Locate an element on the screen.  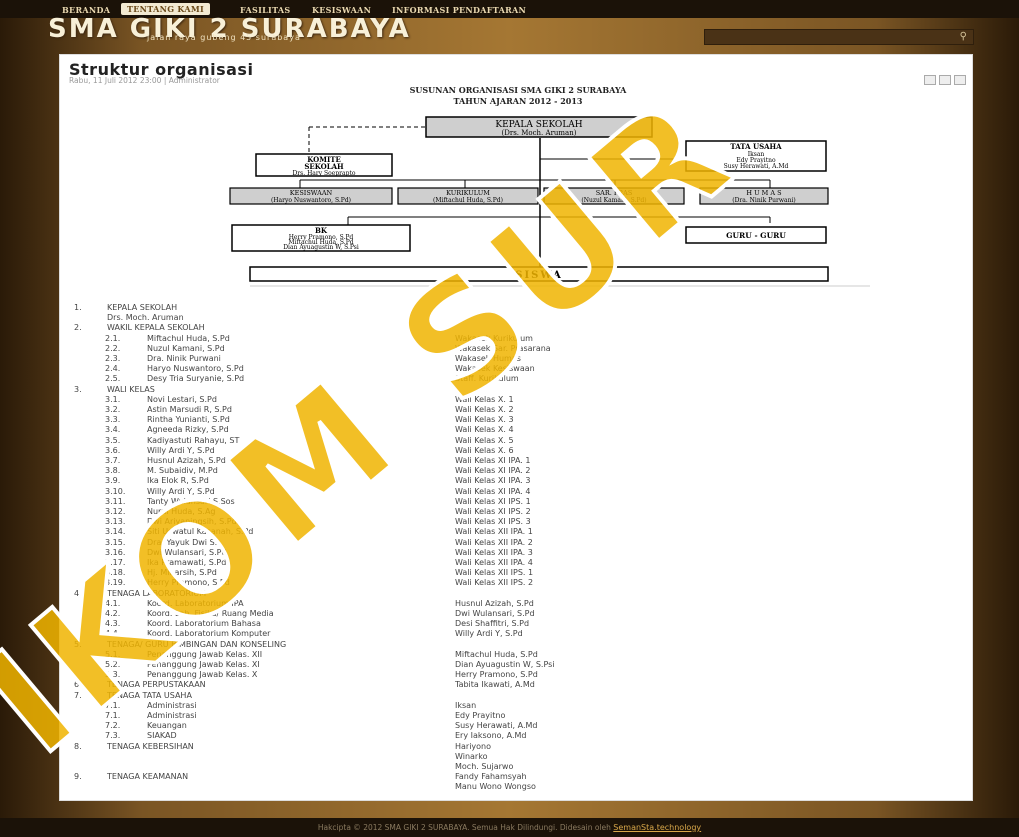
search-input: ⚲ is located at coordinates (839, 37).